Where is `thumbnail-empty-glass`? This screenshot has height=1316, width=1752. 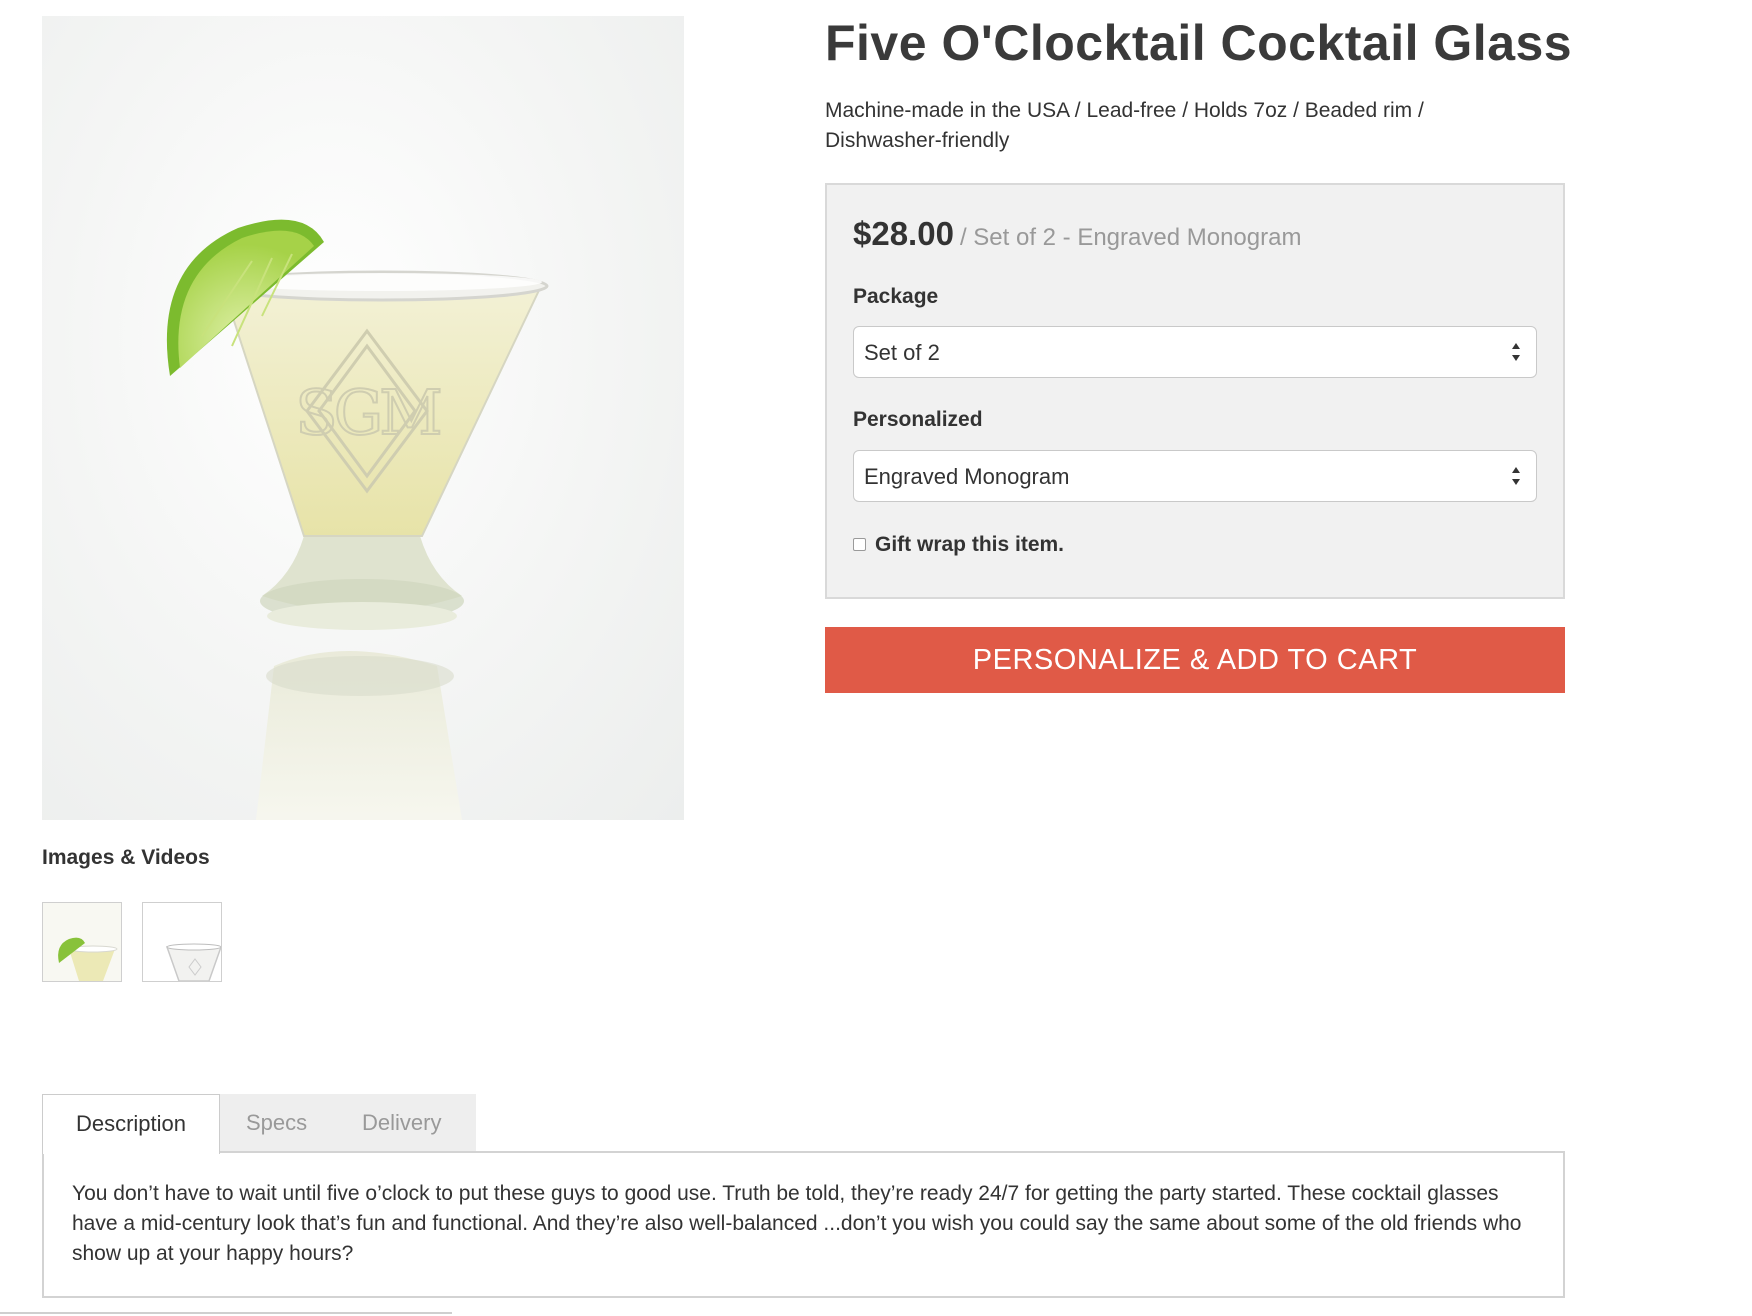
thumbnail-empty-glass is located at coordinates (182, 942).